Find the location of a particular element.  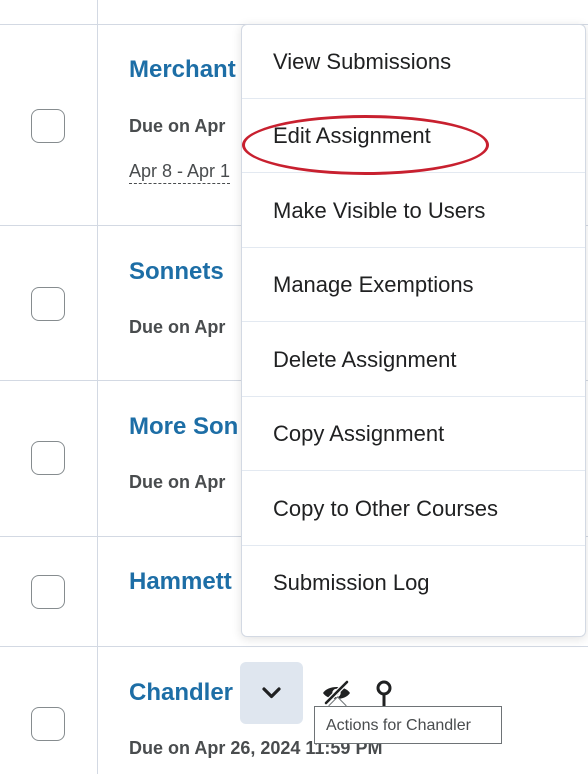

actions-tooltip: Actions for Chandler is located at coordinates (408, 725).